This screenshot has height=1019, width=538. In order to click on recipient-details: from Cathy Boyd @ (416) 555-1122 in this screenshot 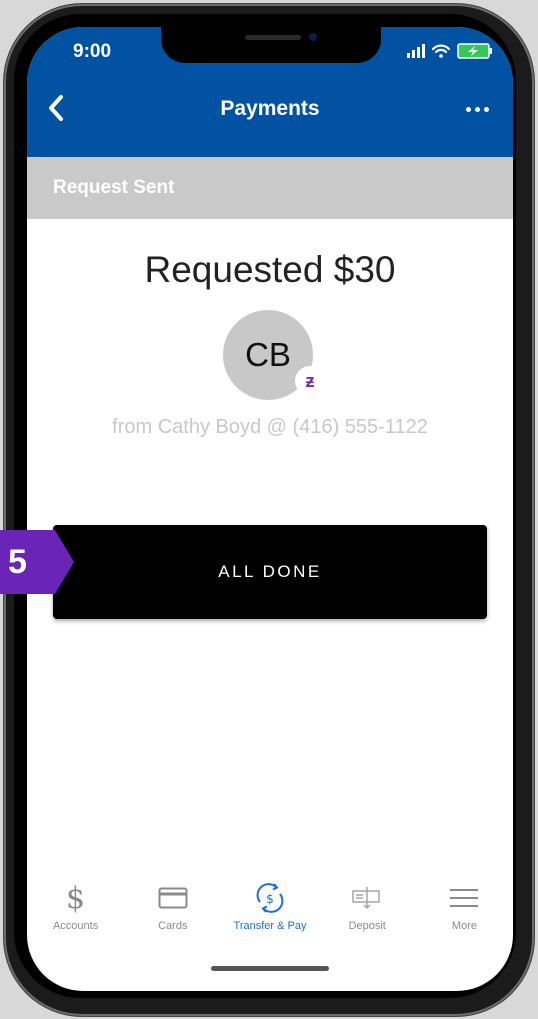, I will do `click(270, 427)`.